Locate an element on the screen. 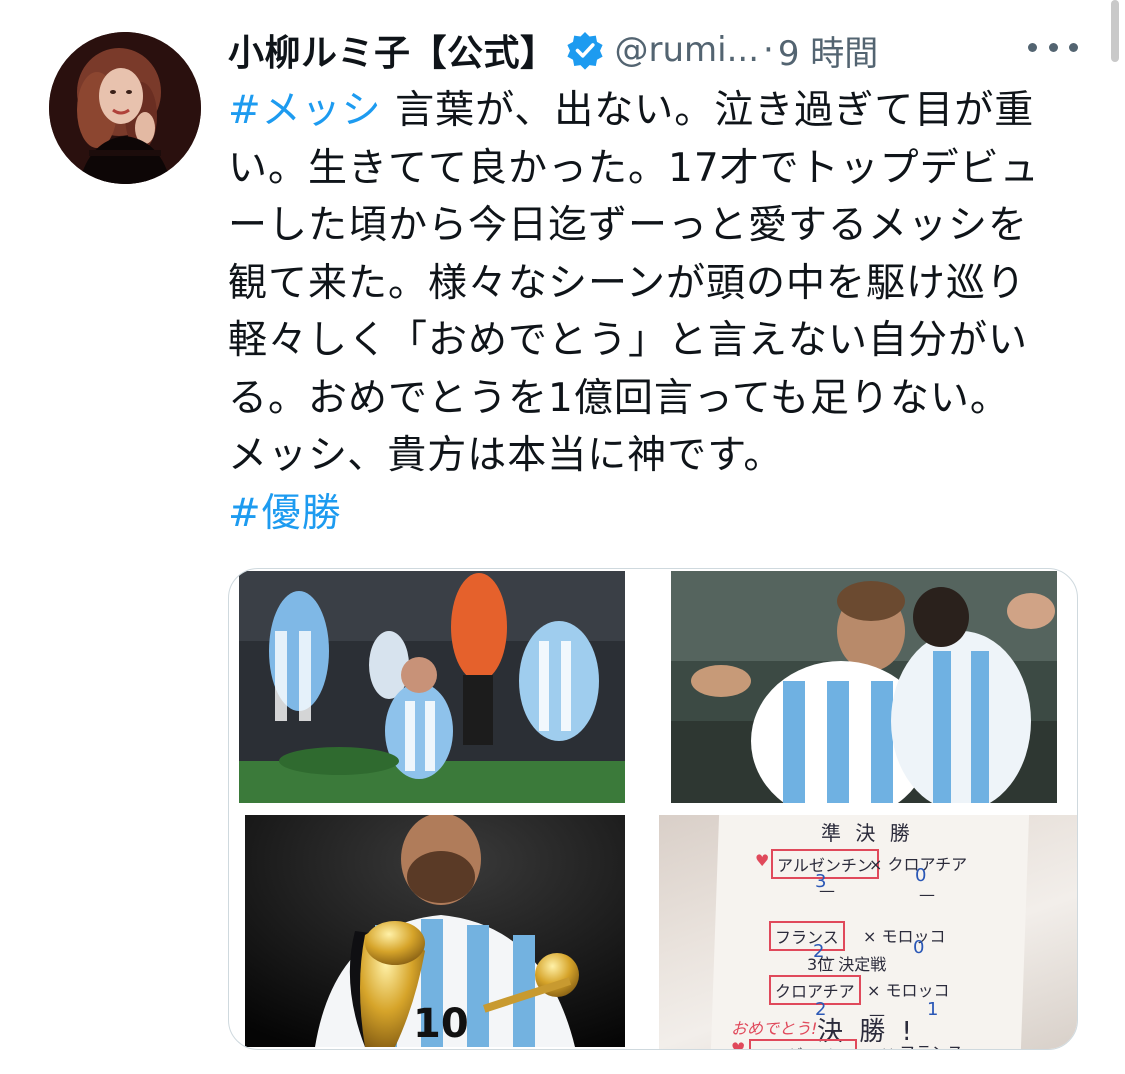 Image resolution: width=1125 pixels, height=1074 pixels. tweet-text-line: る。おめでとうを1億回言っても足りない。 is located at coordinates (619, 398).